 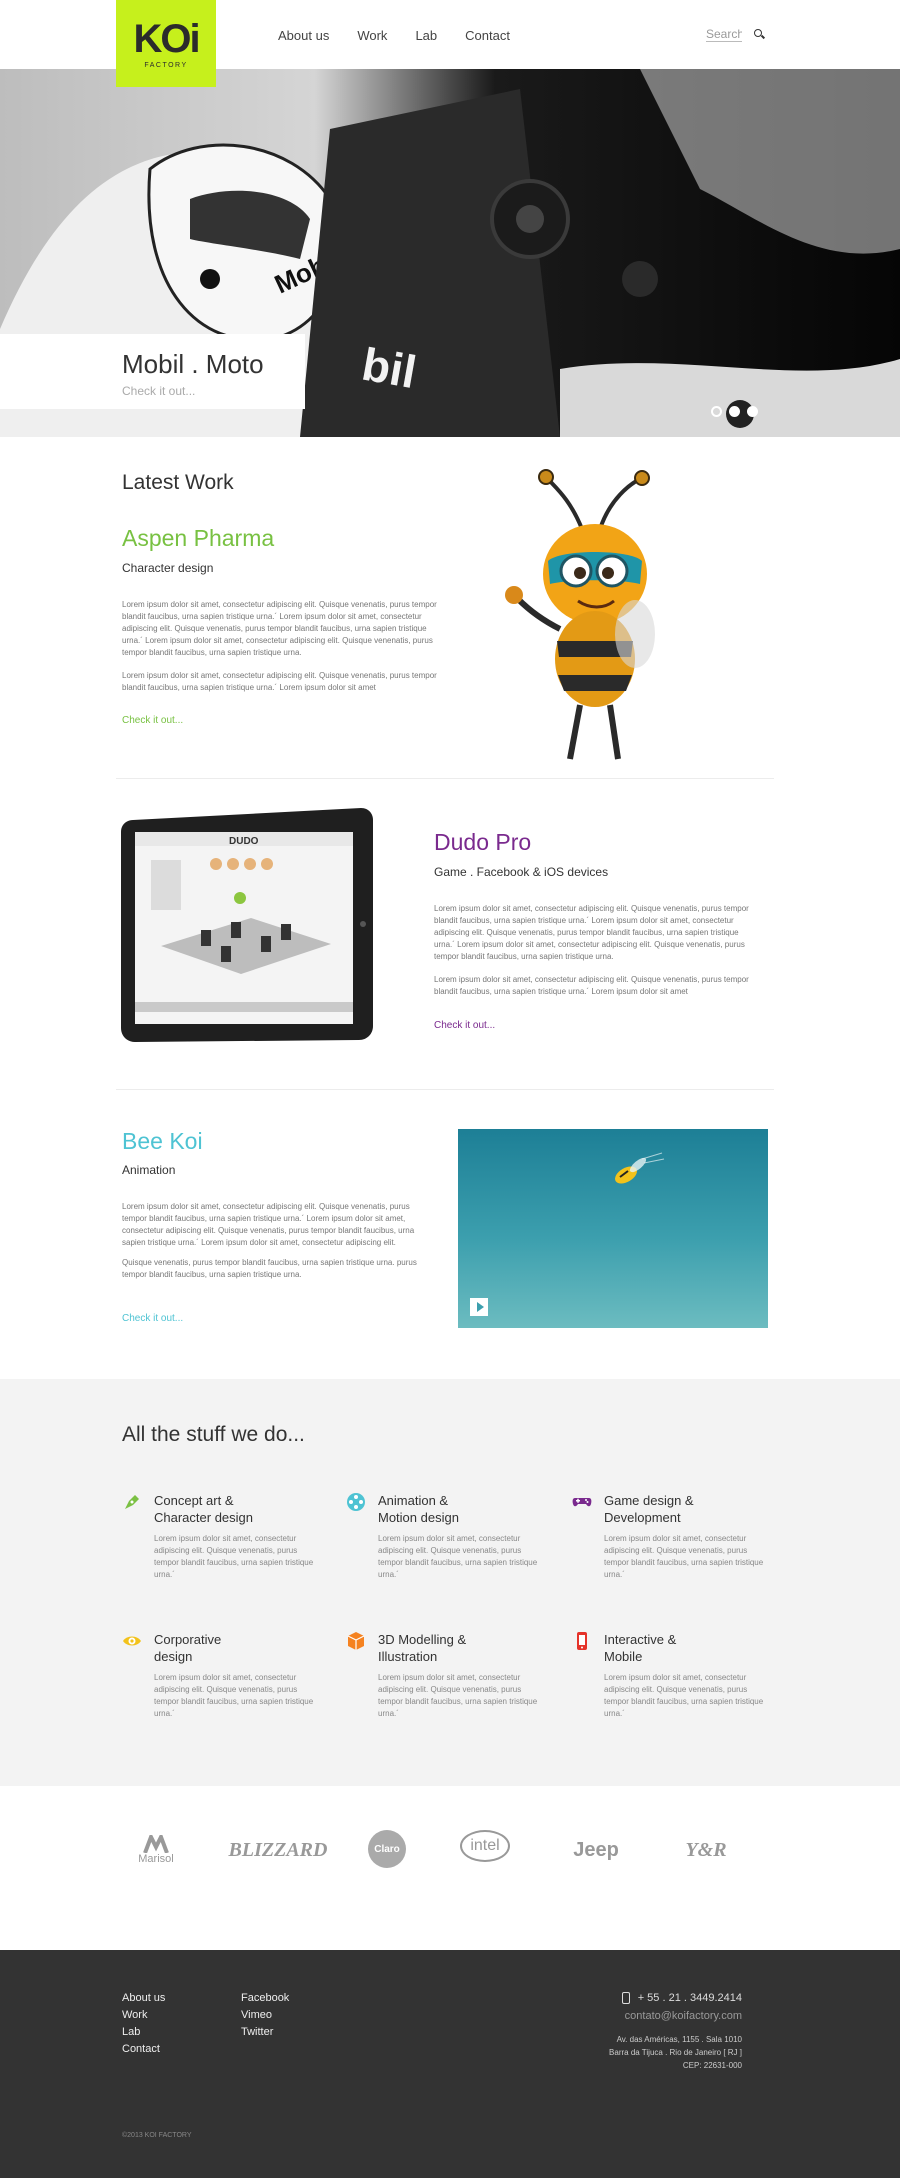 What do you see at coordinates (166, 65) in the screenshot?
I see `logo-subtitle: FACTORY` at bounding box center [166, 65].